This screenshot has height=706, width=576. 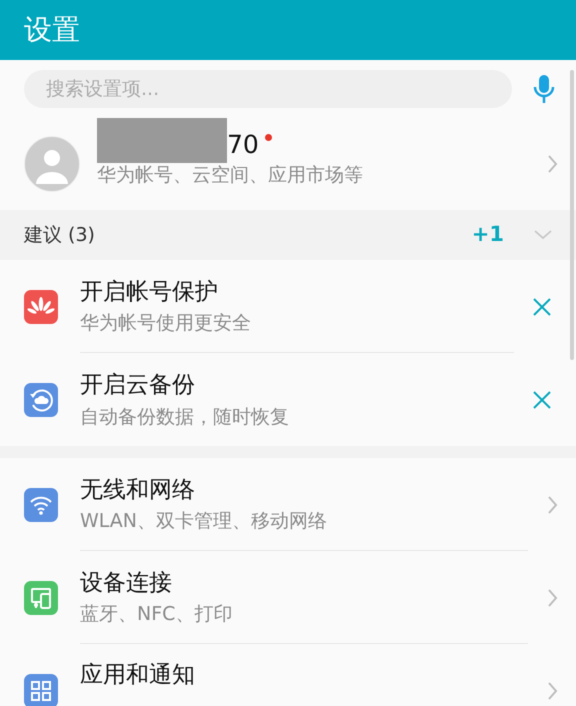 What do you see at coordinates (41, 505) in the screenshot?
I see `wifi-icon` at bounding box center [41, 505].